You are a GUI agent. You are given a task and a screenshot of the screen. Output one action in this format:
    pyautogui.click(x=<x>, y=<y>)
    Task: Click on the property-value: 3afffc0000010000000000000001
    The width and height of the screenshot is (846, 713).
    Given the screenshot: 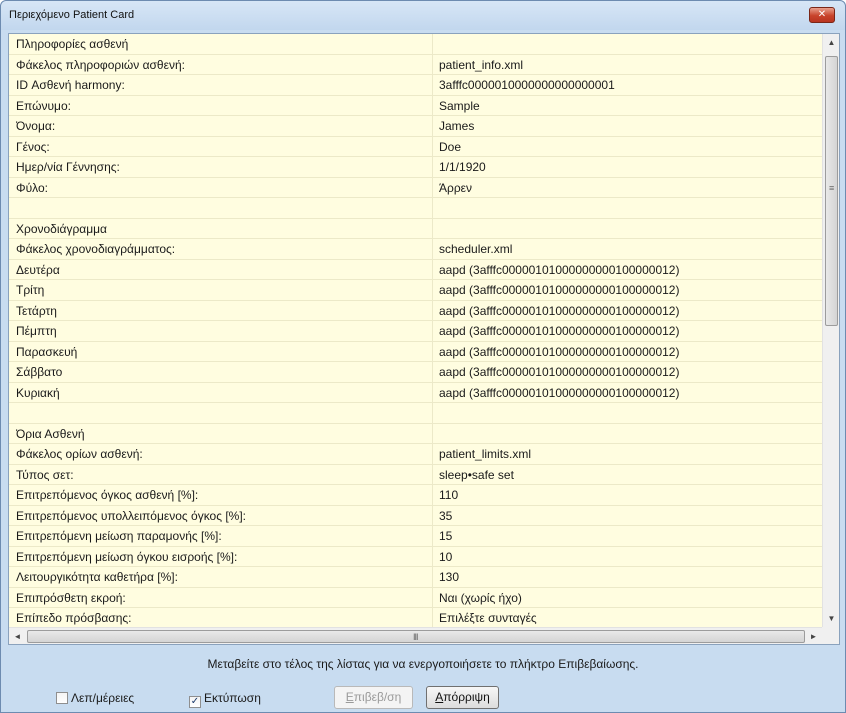 What is the action you would take?
    pyautogui.click(x=626, y=85)
    